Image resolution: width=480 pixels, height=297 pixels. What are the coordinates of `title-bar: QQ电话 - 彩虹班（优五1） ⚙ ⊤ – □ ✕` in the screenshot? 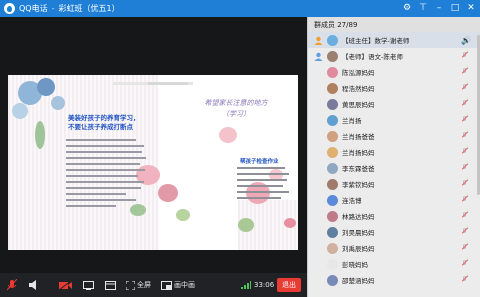 It's located at (240, 8).